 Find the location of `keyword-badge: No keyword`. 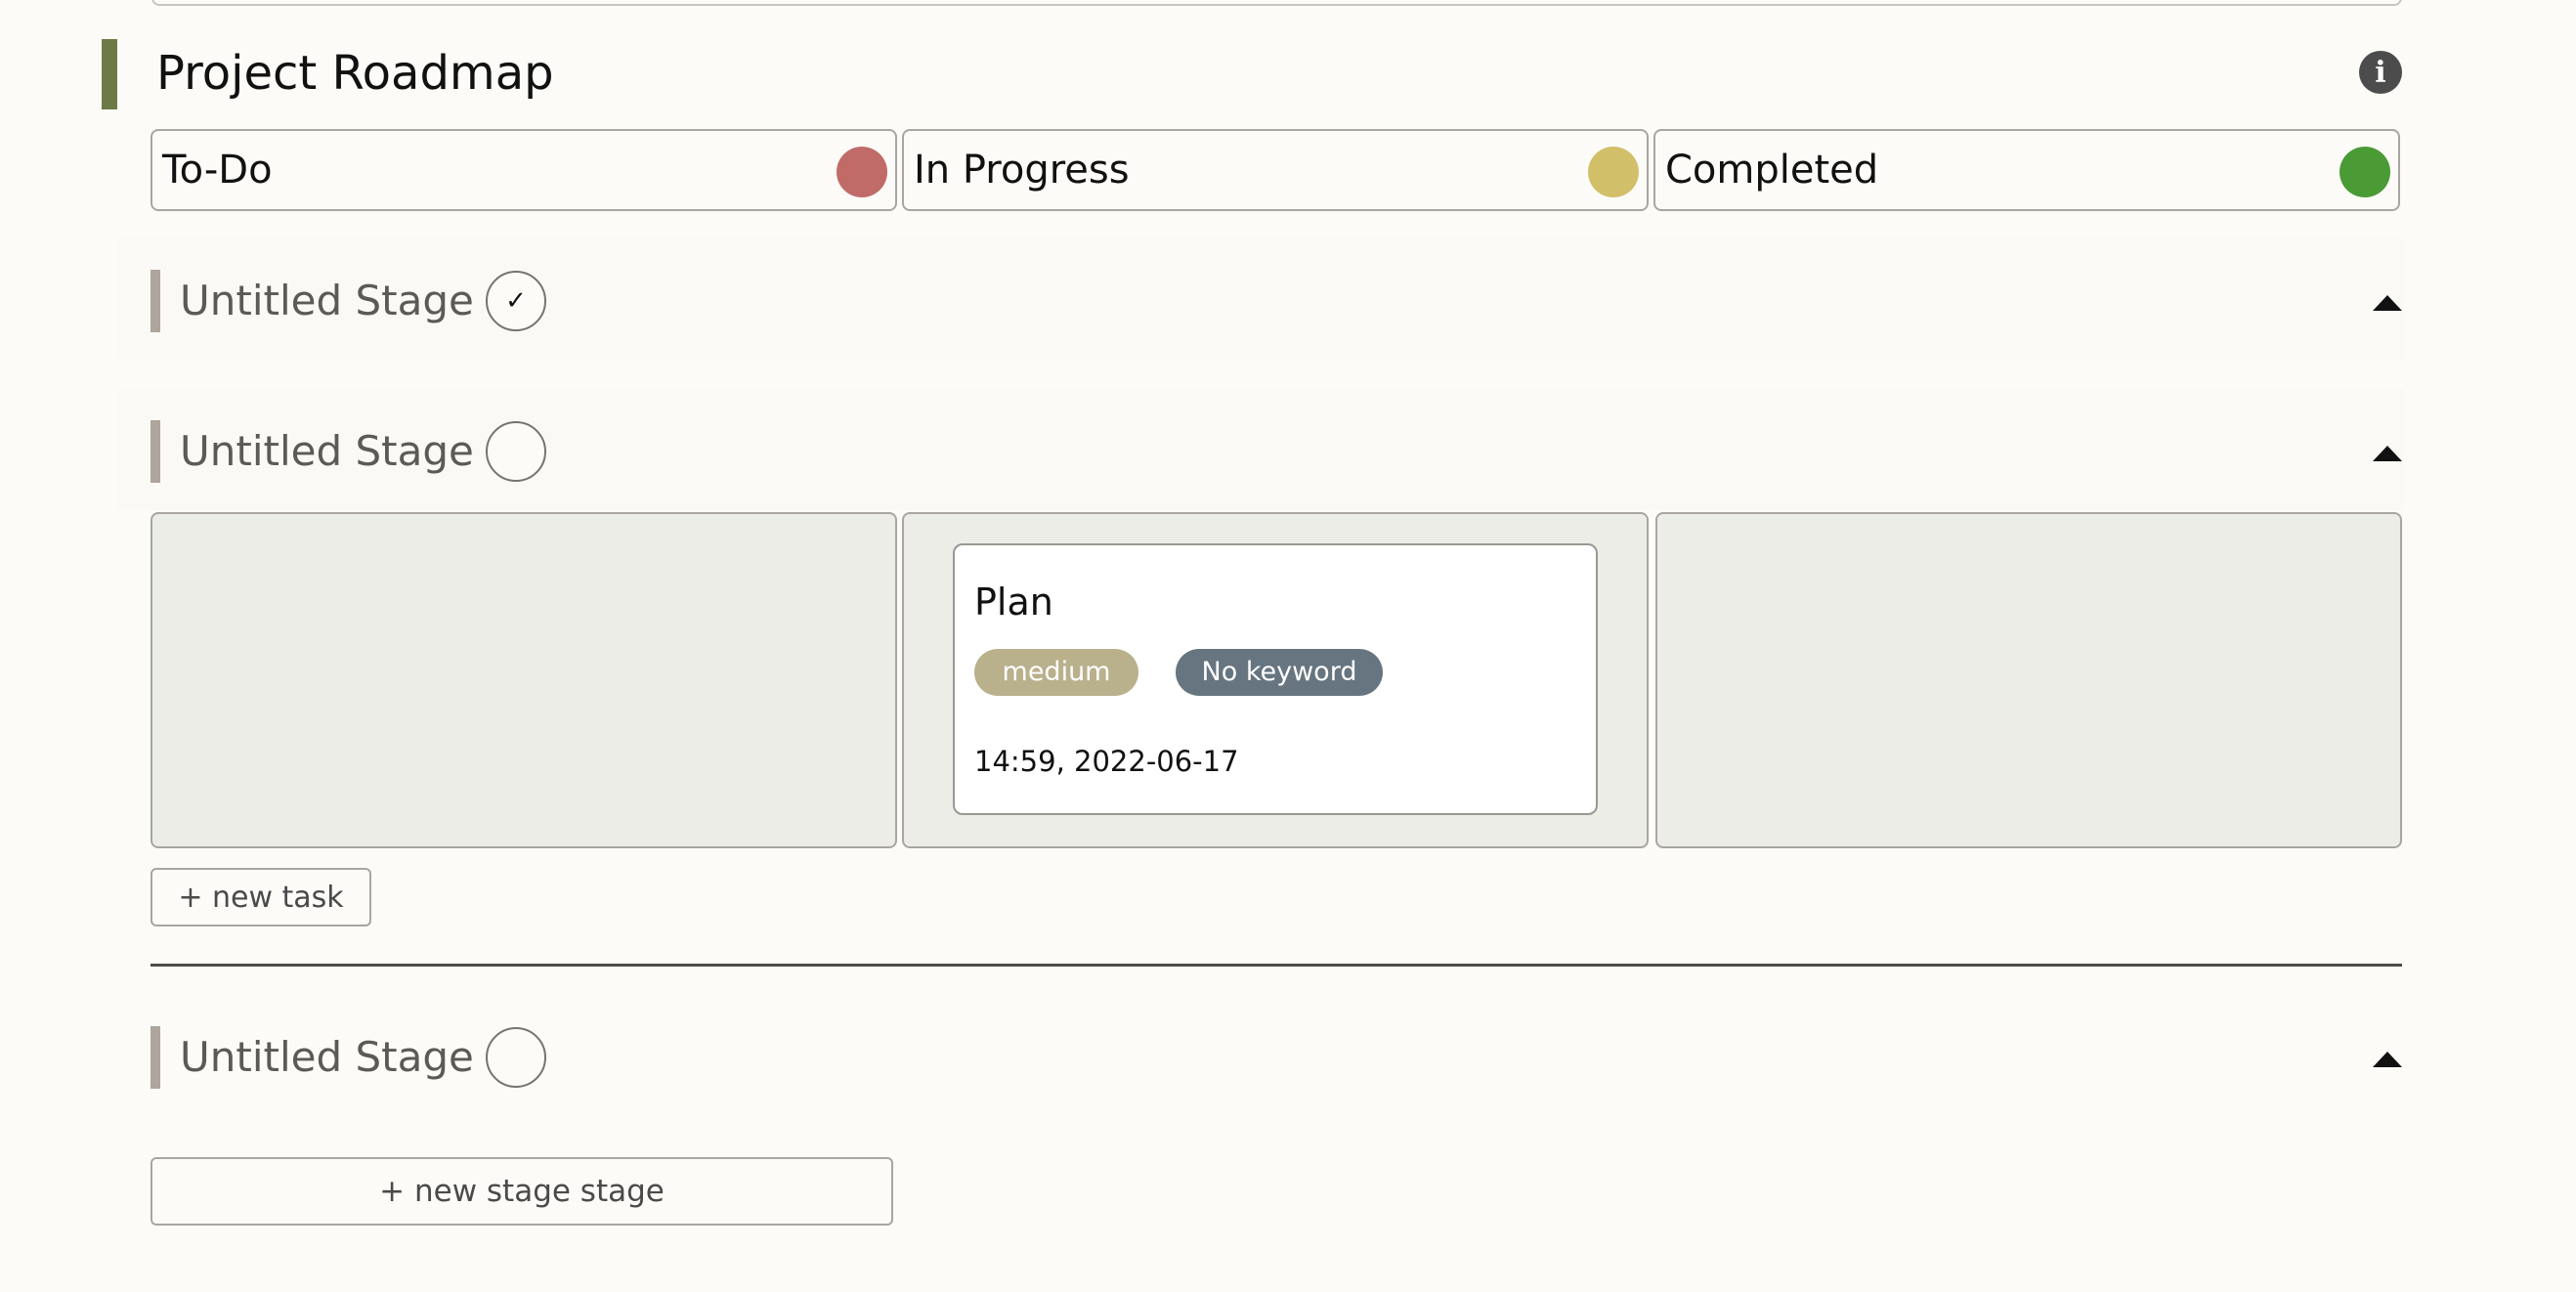

keyword-badge: No keyword is located at coordinates (1280, 673).